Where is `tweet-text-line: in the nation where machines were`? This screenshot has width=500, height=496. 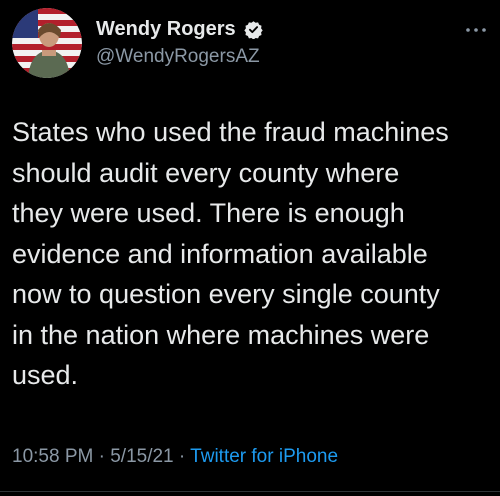
tweet-text-line: in the nation where machines were is located at coordinates (221, 334).